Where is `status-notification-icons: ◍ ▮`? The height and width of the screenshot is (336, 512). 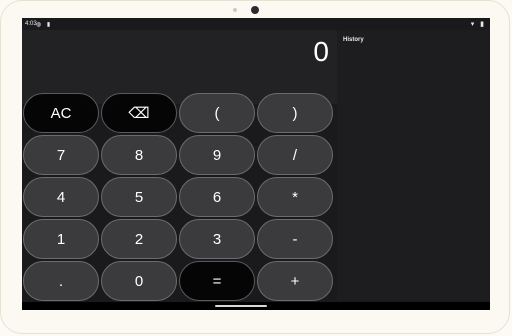
status-notification-icons: ◍ ▮ is located at coordinates (44, 25).